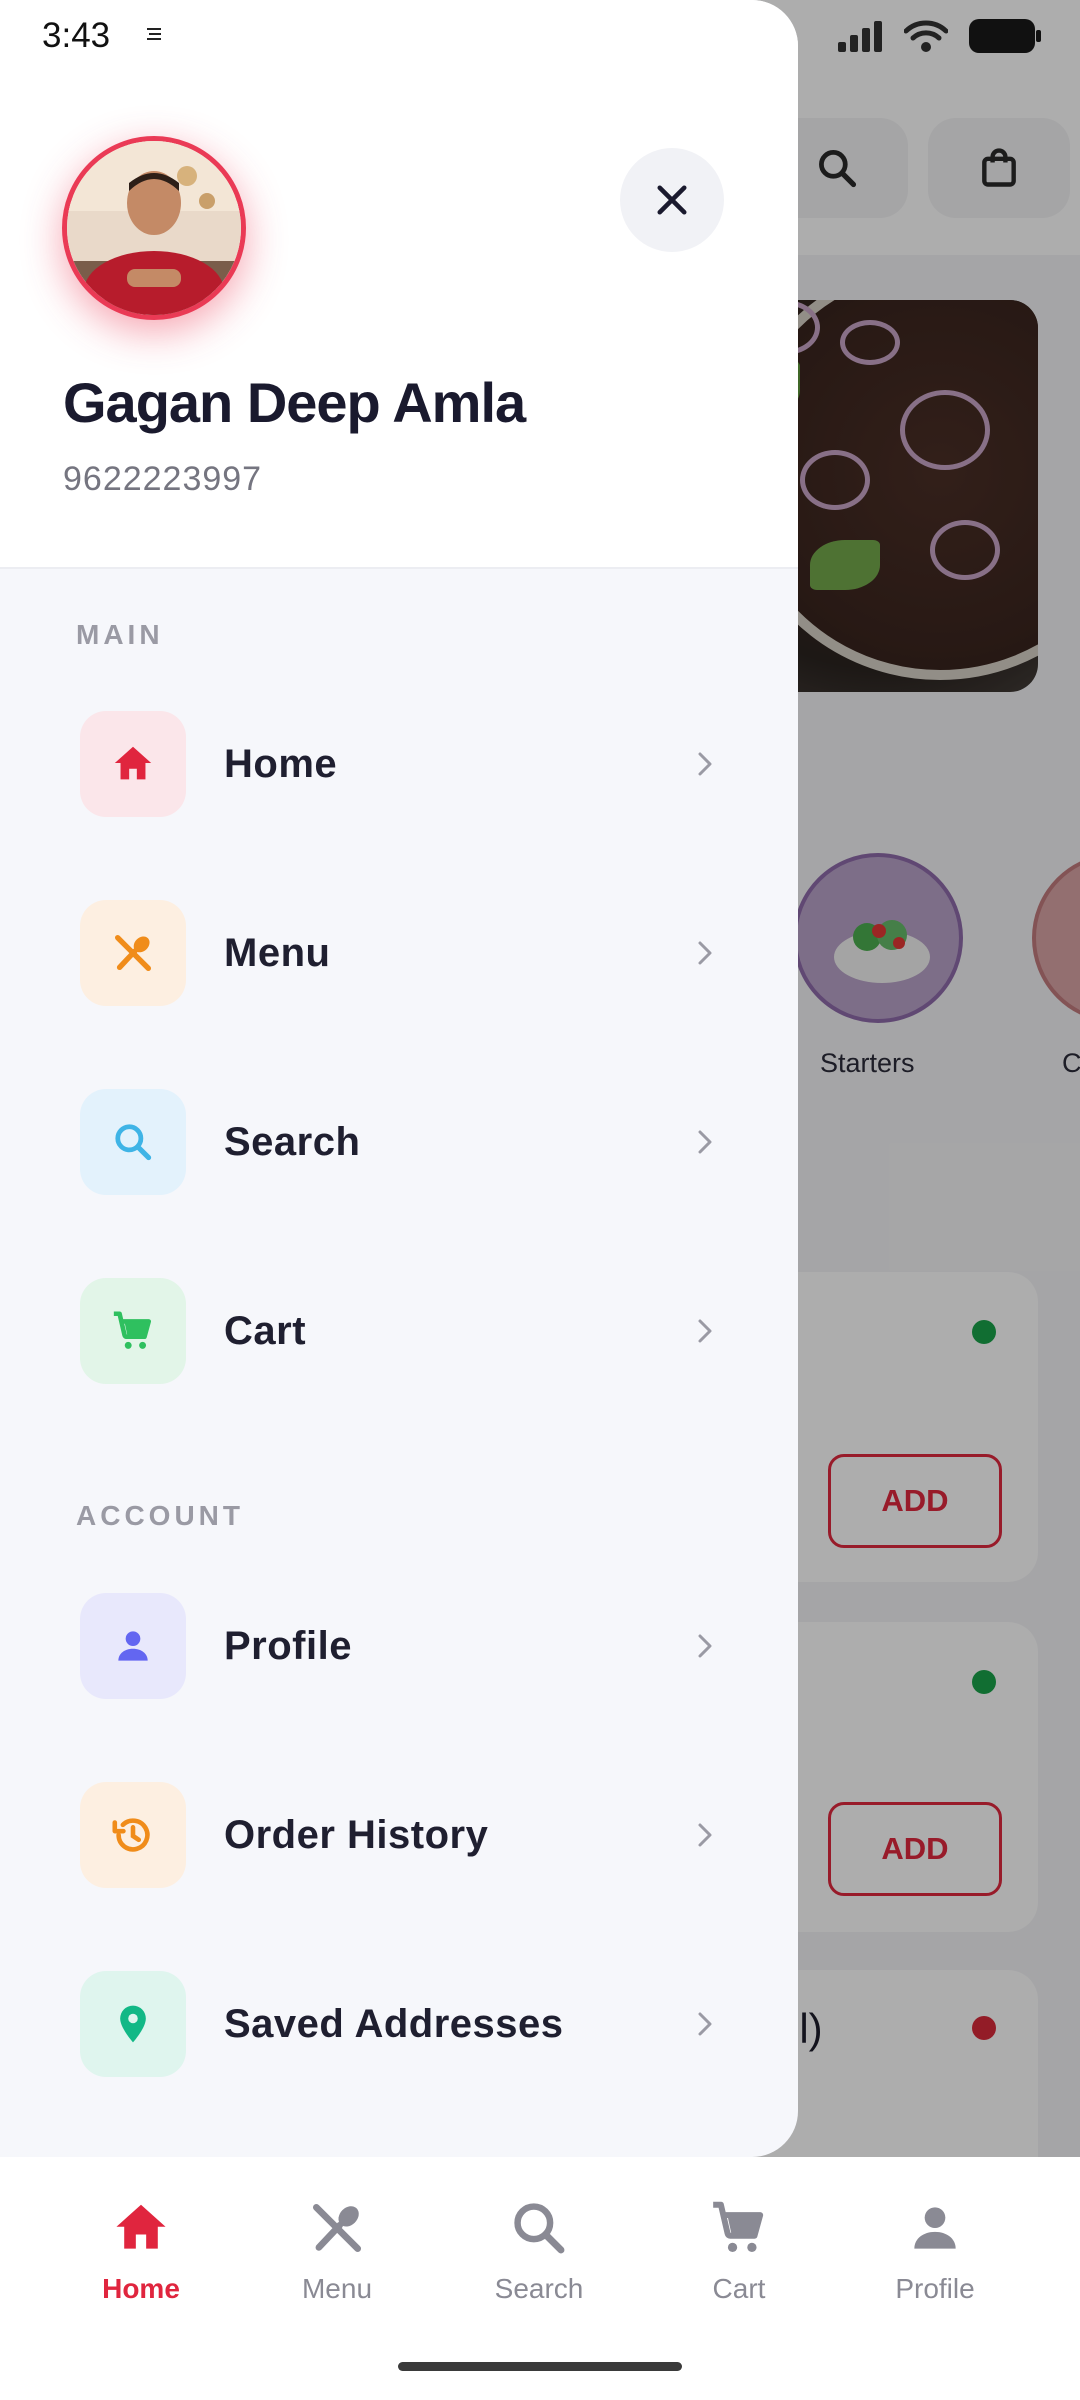  What do you see at coordinates (160, 1515) in the screenshot?
I see `section-label-account: ACCOUNT` at bounding box center [160, 1515].